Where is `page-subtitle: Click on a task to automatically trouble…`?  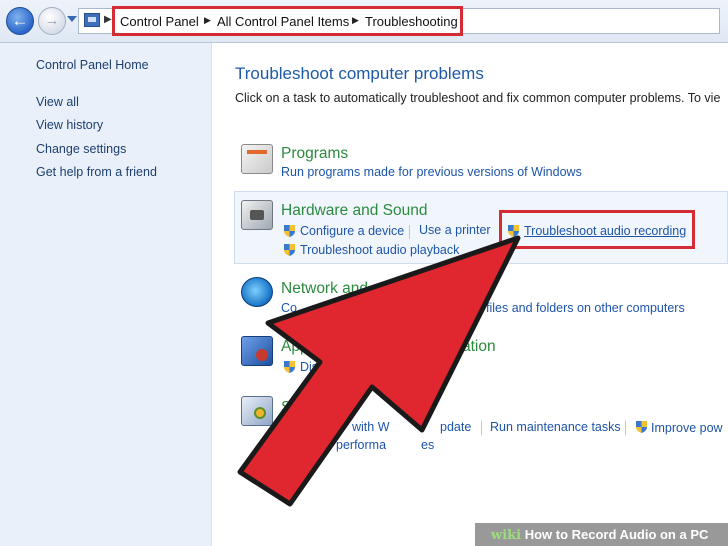 page-subtitle: Click on a task to automatically trouble… is located at coordinates (478, 98).